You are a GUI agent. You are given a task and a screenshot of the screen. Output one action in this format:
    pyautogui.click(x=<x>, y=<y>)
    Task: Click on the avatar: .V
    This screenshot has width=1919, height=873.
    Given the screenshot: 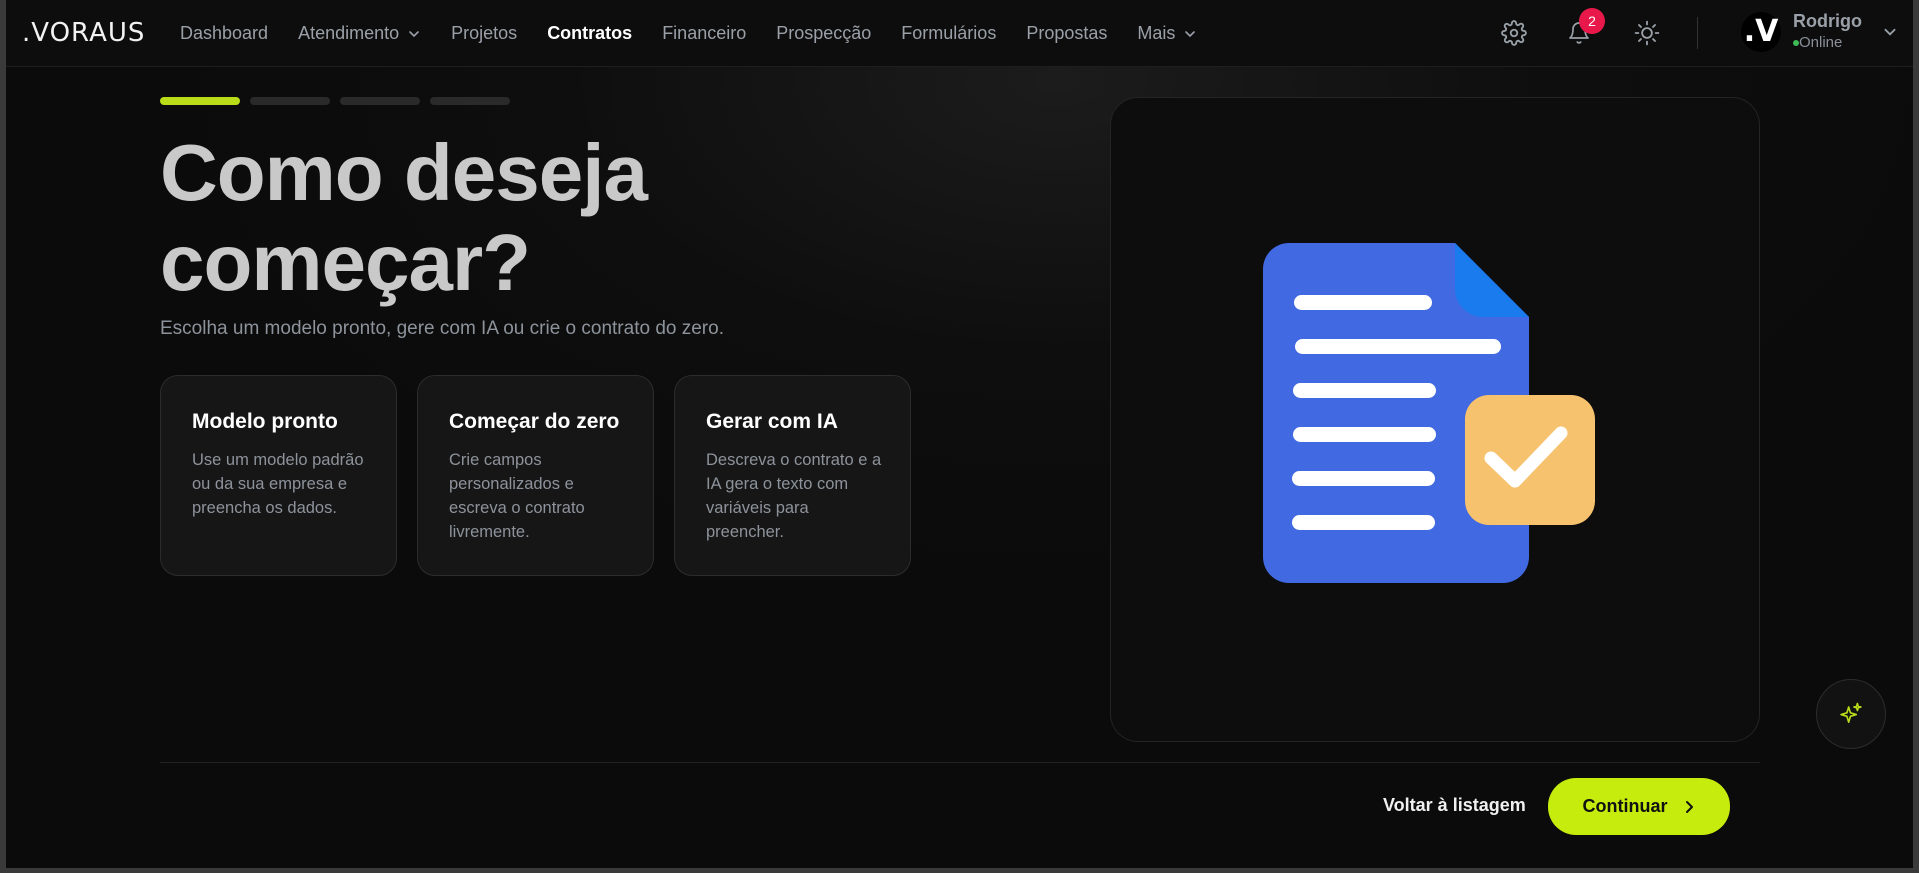 What is the action you would take?
    pyautogui.click(x=1761, y=32)
    